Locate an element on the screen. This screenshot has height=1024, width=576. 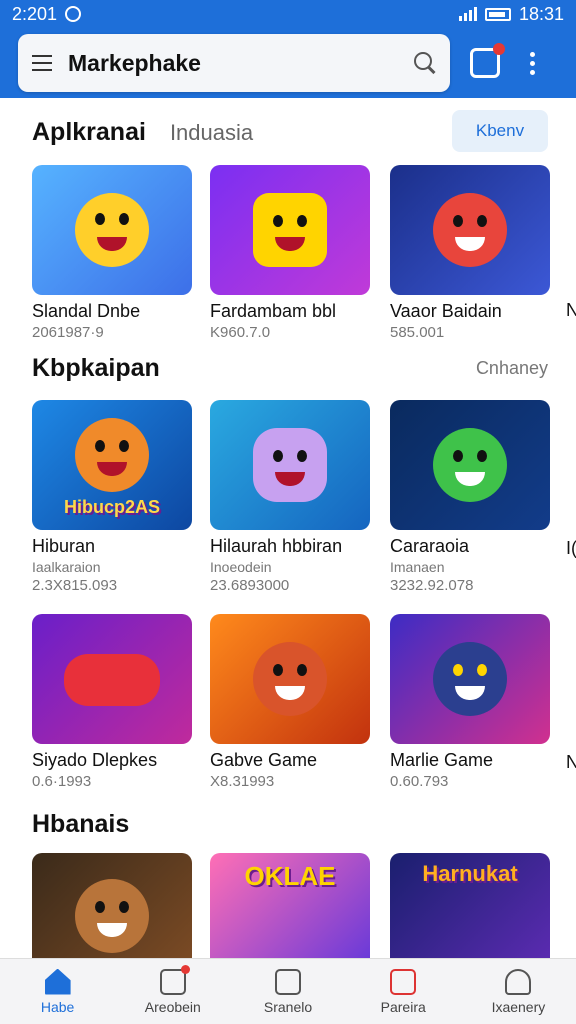
home-icon is located at coordinates (57, 981).